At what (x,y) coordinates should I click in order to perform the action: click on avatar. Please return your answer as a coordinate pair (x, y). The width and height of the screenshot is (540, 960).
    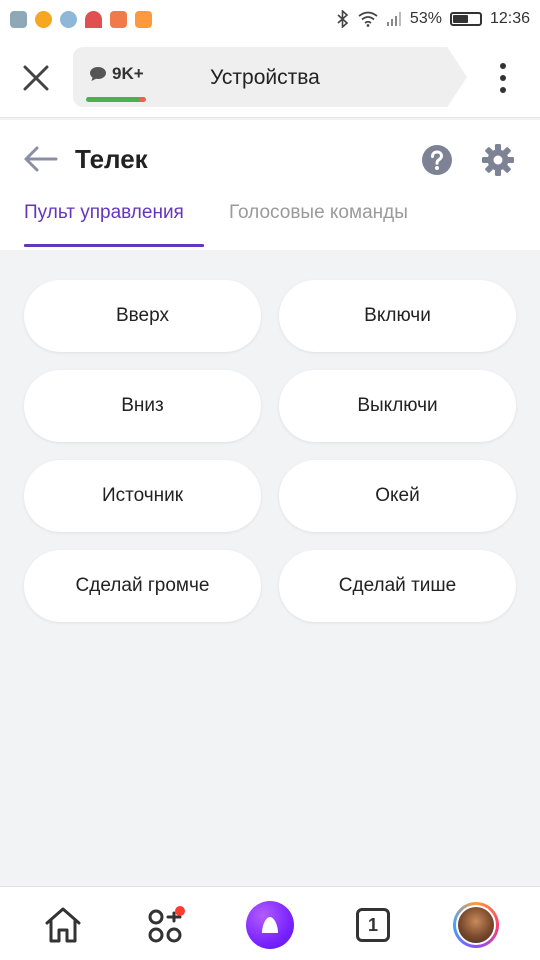
    Looking at the image, I should click on (476, 925).